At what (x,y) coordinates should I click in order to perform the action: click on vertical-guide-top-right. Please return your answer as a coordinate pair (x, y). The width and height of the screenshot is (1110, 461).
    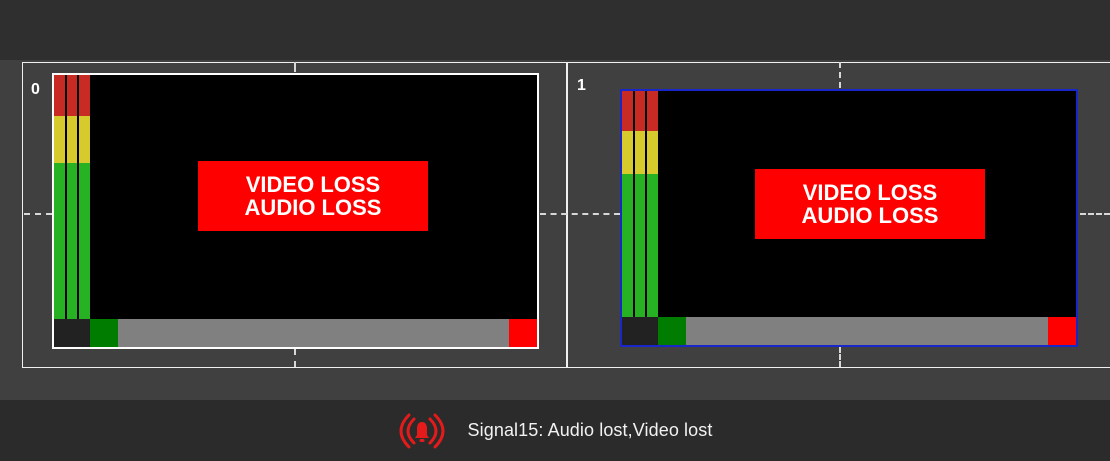
    Looking at the image, I should click on (840, 75).